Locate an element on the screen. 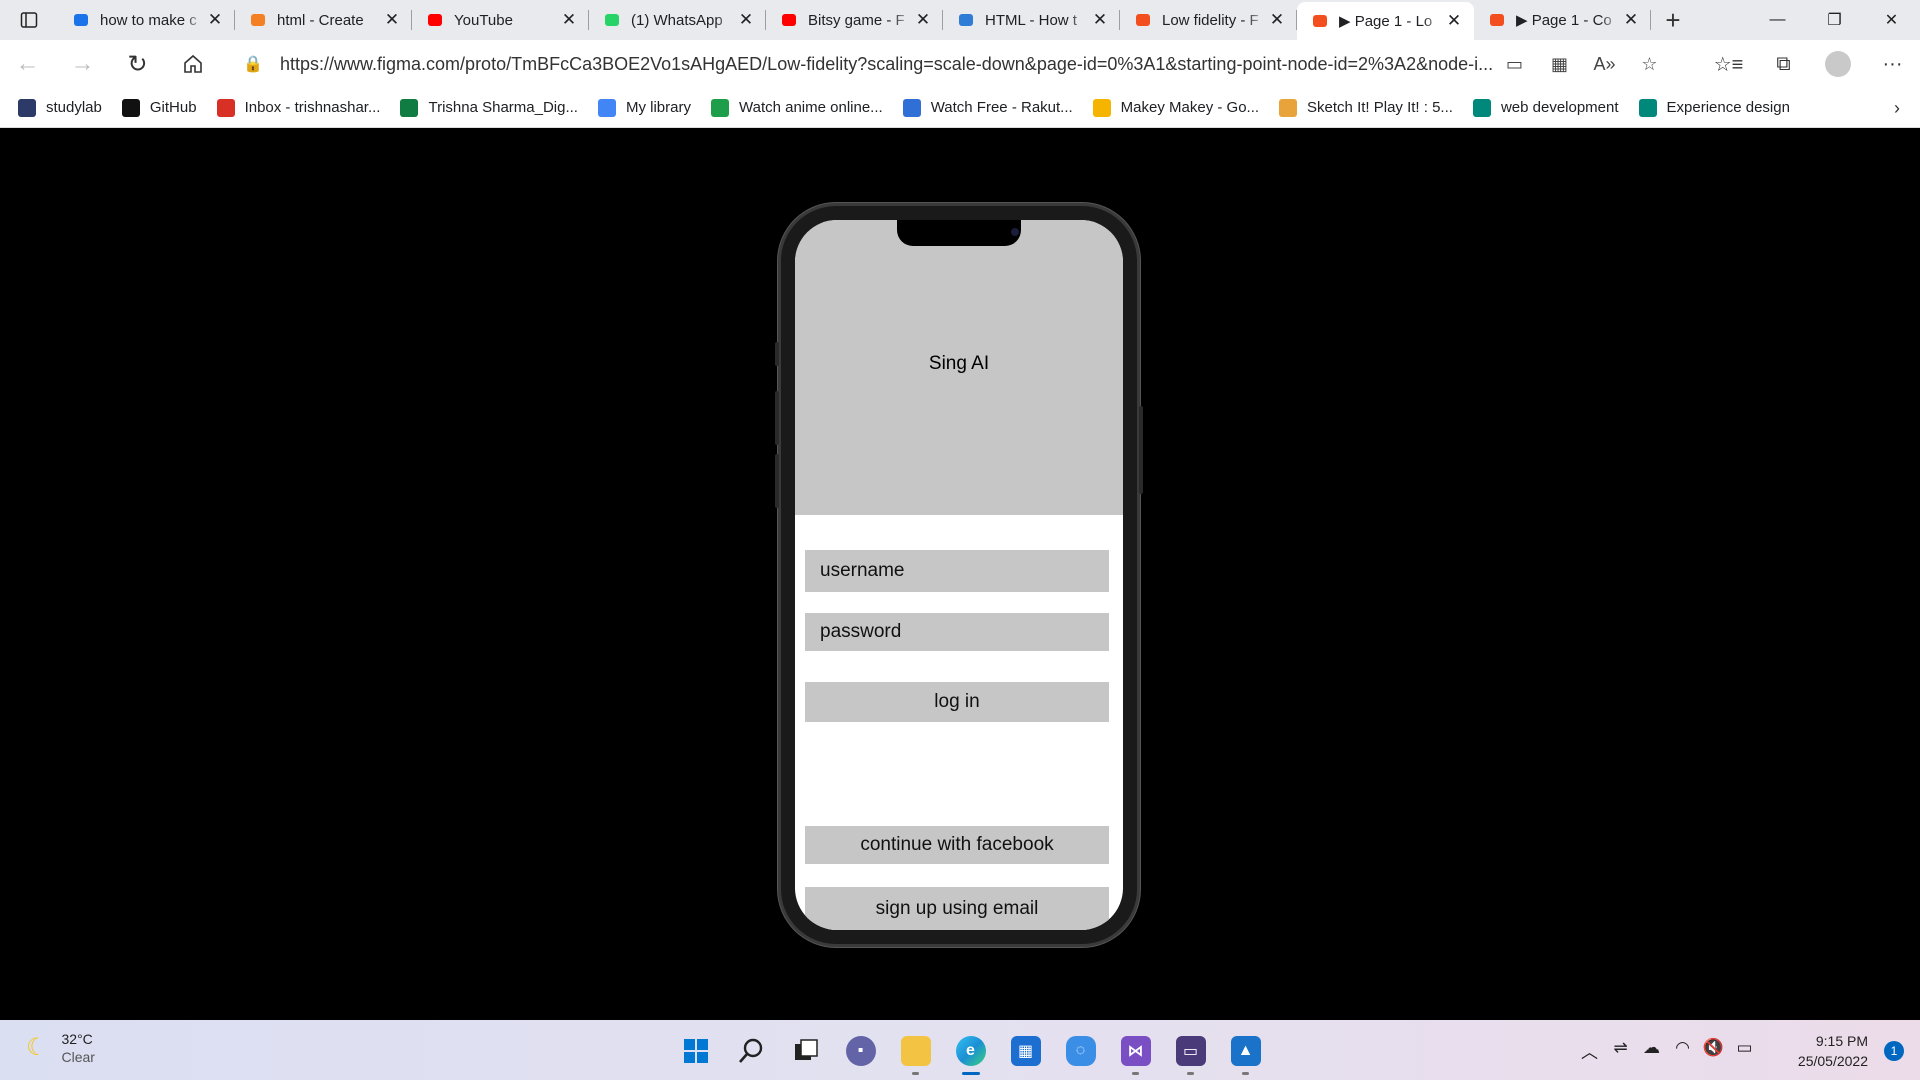  favorites-icon: ☆≡ is located at coordinates (1728, 64).